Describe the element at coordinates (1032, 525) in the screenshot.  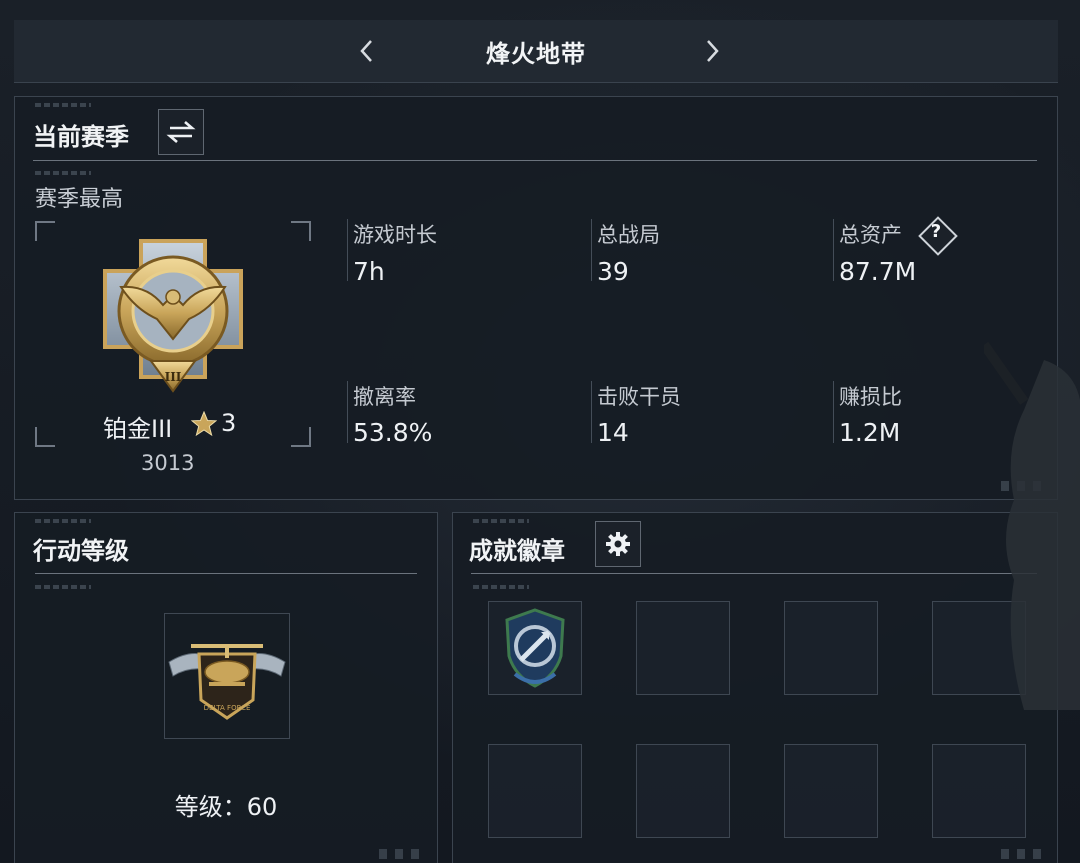
I see `operator-figure` at that location.